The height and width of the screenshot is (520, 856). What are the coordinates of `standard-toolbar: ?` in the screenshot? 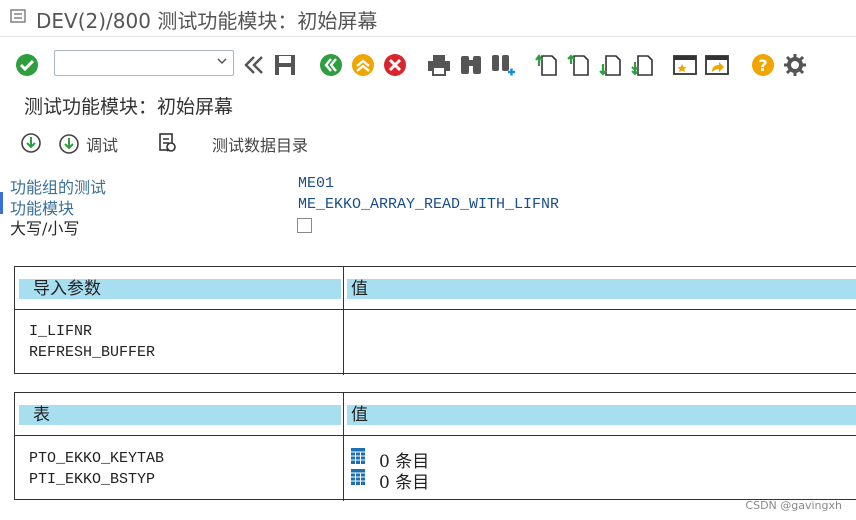 It's located at (428, 66).